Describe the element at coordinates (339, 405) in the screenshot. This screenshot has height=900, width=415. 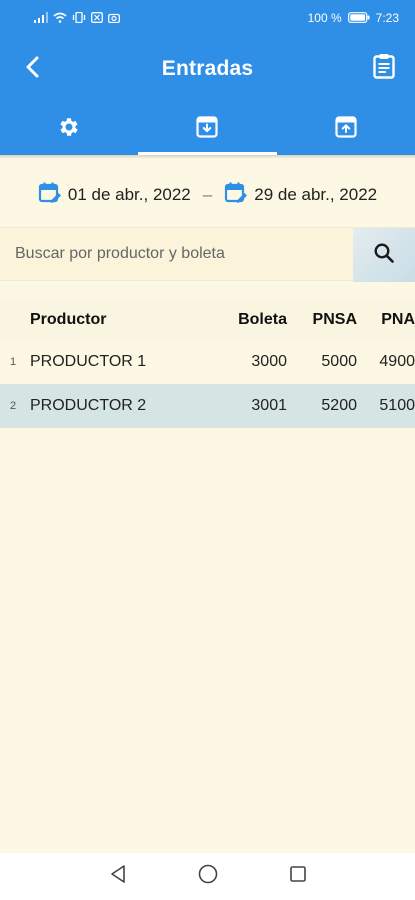
I see `cell-pnsa: 5200` at that location.